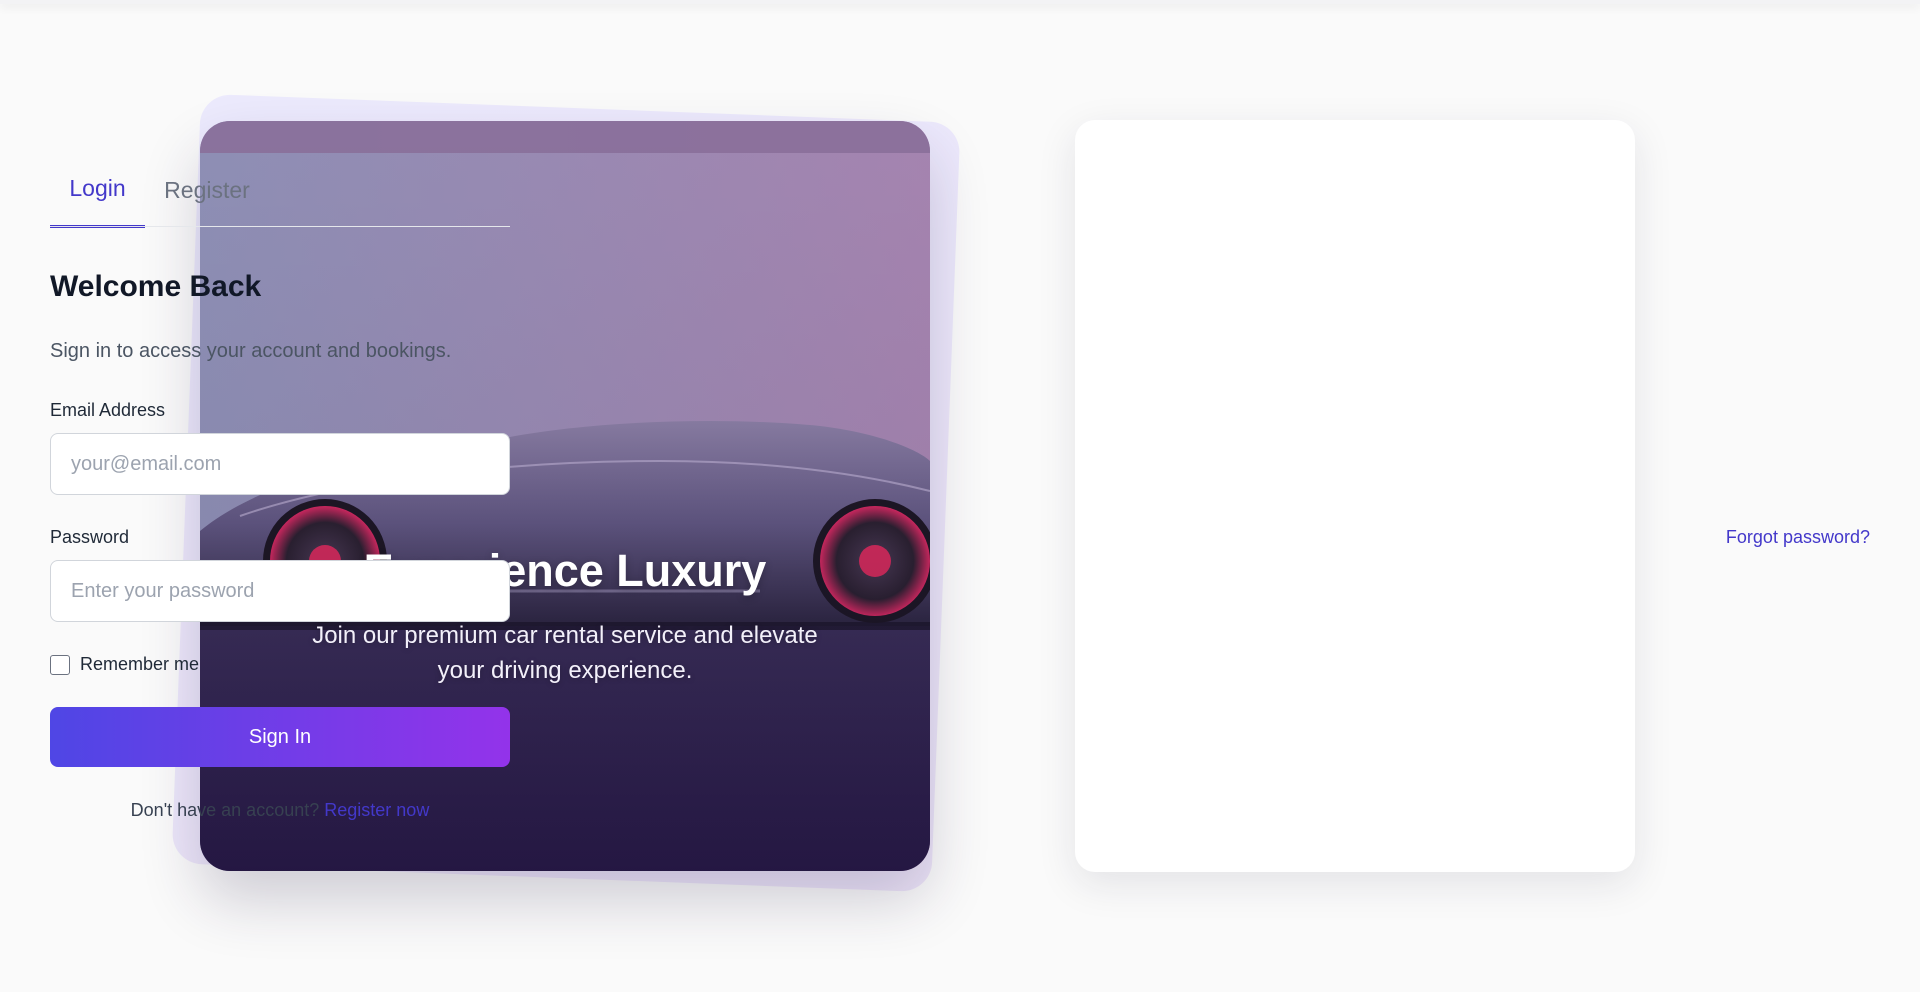  I want to click on forgot-password-link: Forgot password?, so click(1798, 537).